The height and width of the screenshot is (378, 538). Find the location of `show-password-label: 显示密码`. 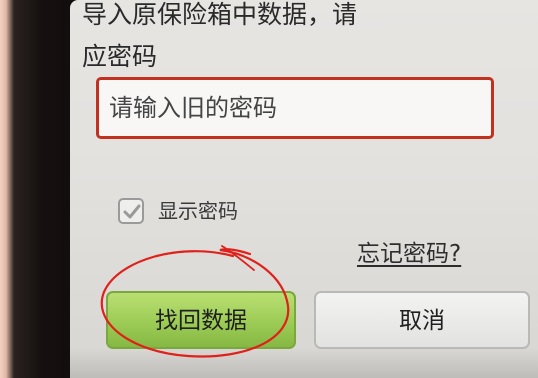

show-password-label: 显示密码 is located at coordinates (198, 211).